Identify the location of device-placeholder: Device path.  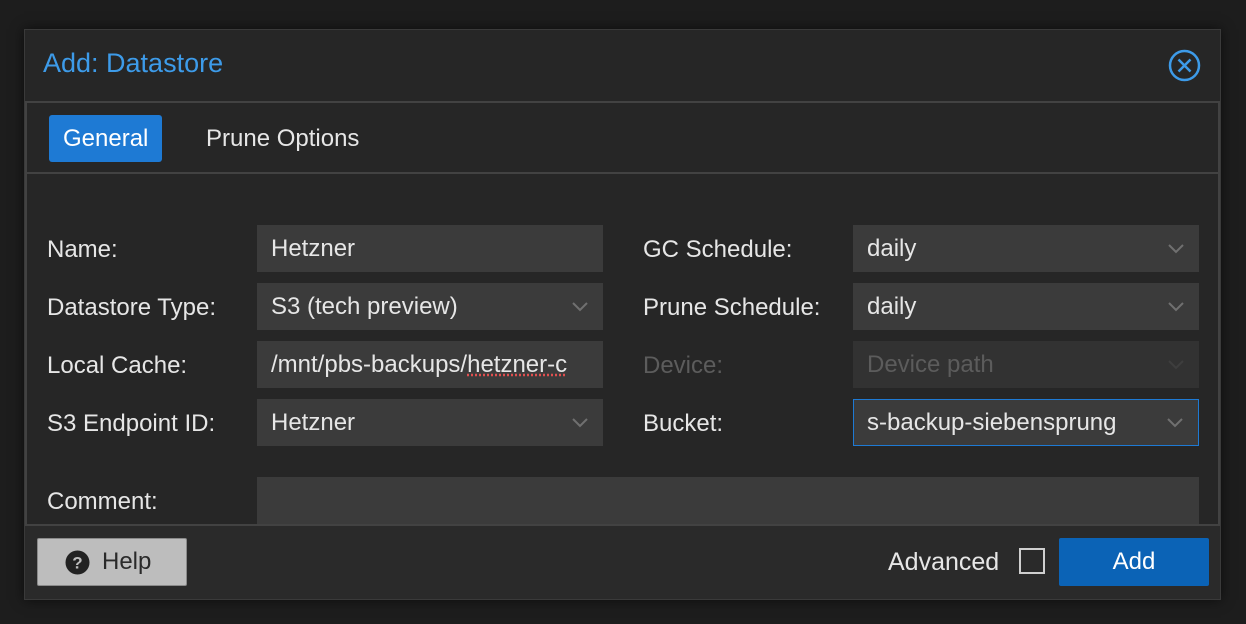
(930, 364).